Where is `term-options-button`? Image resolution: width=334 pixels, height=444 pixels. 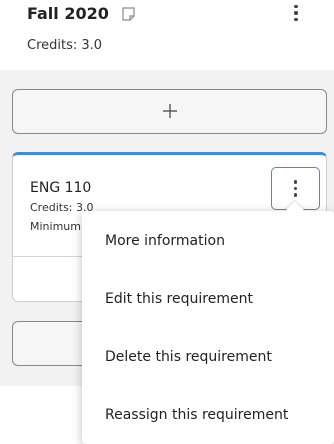
term-options-button is located at coordinates (296, 13).